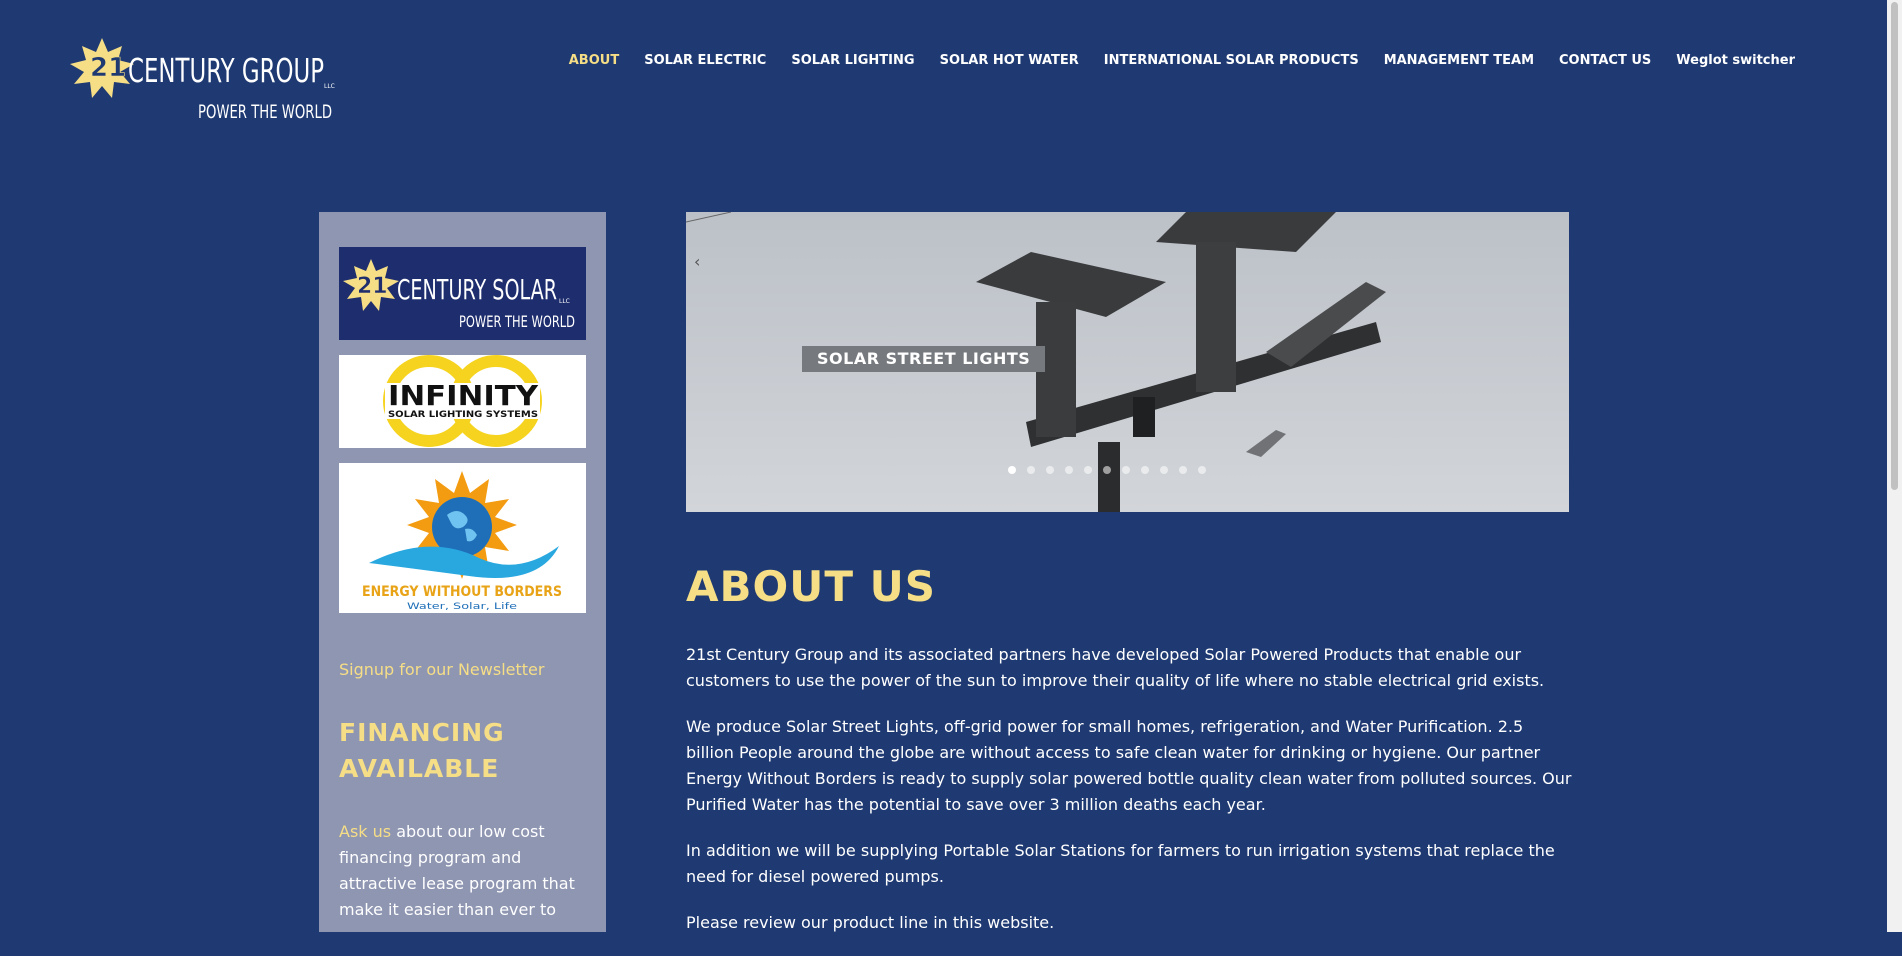  Describe the element at coordinates (594, 60) in the screenshot. I see `nav-about: ABOUT` at that location.